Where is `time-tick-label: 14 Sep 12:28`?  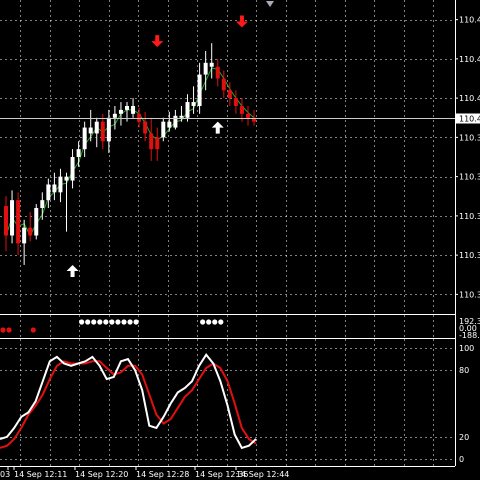 time-tick-label: 14 Sep 12:28 is located at coordinates (162, 474).